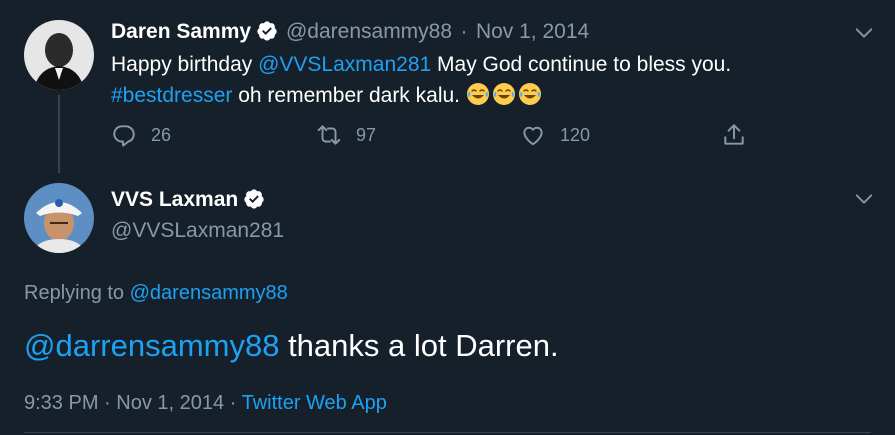 The image size is (895, 435). I want to click on retweet-button: 97, so click(346, 135).